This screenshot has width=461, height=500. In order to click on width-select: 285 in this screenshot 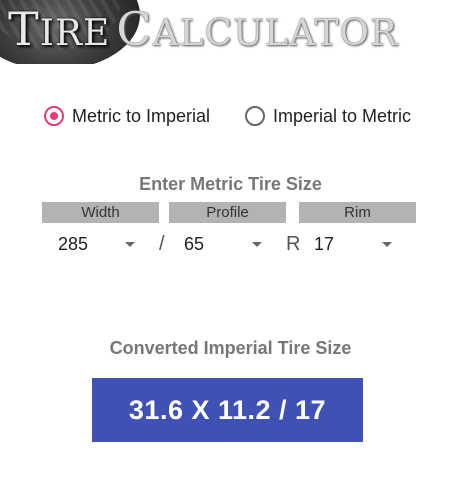, I will do `click(100, 244)`.